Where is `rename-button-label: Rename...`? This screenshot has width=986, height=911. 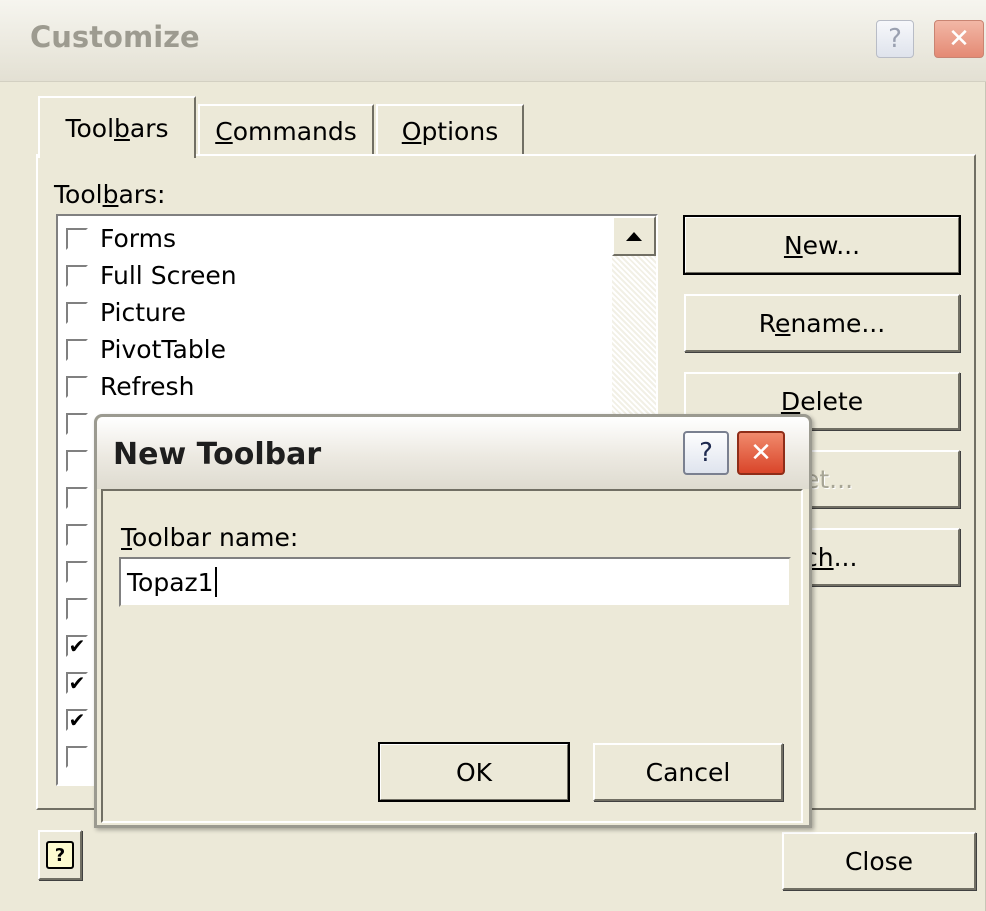
rename-button-label: Rename... is located at coordinates (822, 323).